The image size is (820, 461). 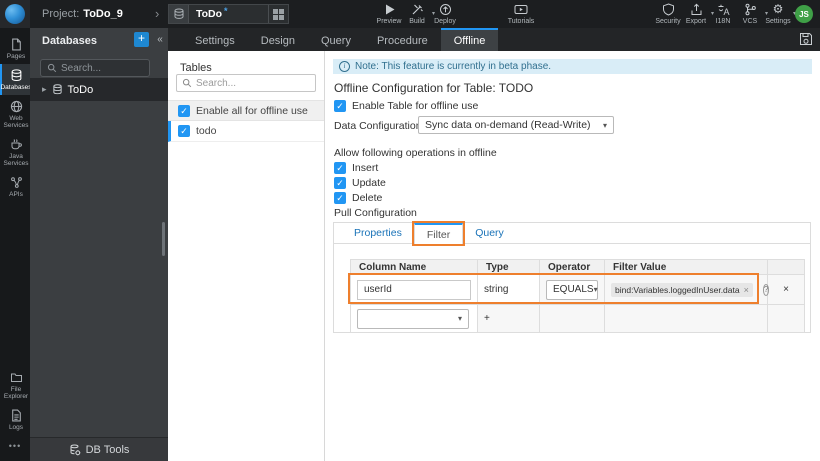 I want to click on enable-table-row: ✓ Enable Table for offline use, so click(x=406, y=106).